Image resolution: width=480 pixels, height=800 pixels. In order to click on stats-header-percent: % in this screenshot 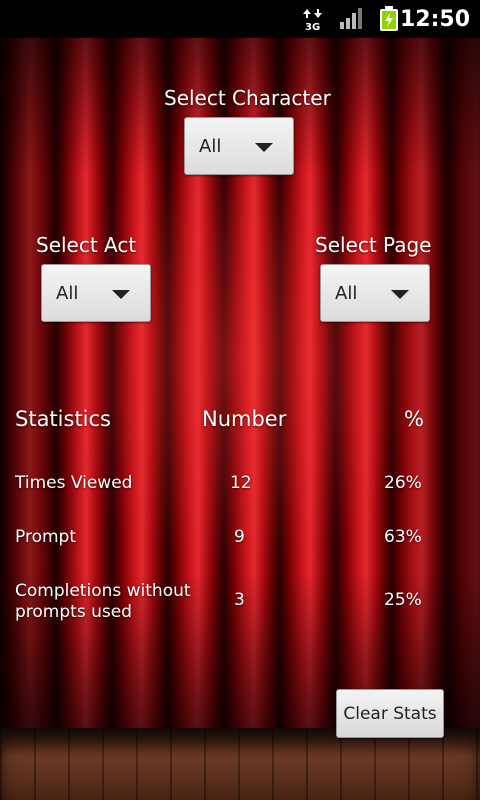, I will do `click(414, 419)`.